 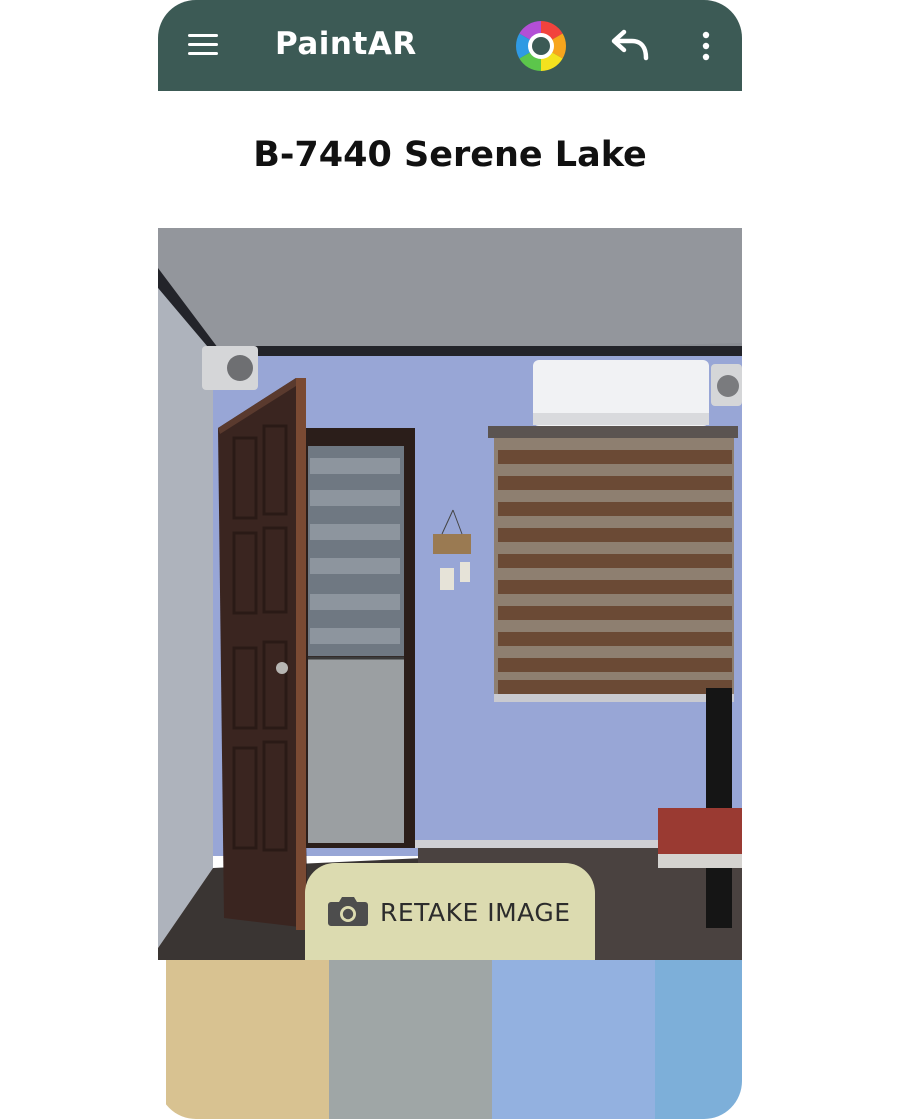 What do you see at coordinates (631, 45) in the screenshot?
I see `undo-arrow-icon` at bounding box center [631, 45].